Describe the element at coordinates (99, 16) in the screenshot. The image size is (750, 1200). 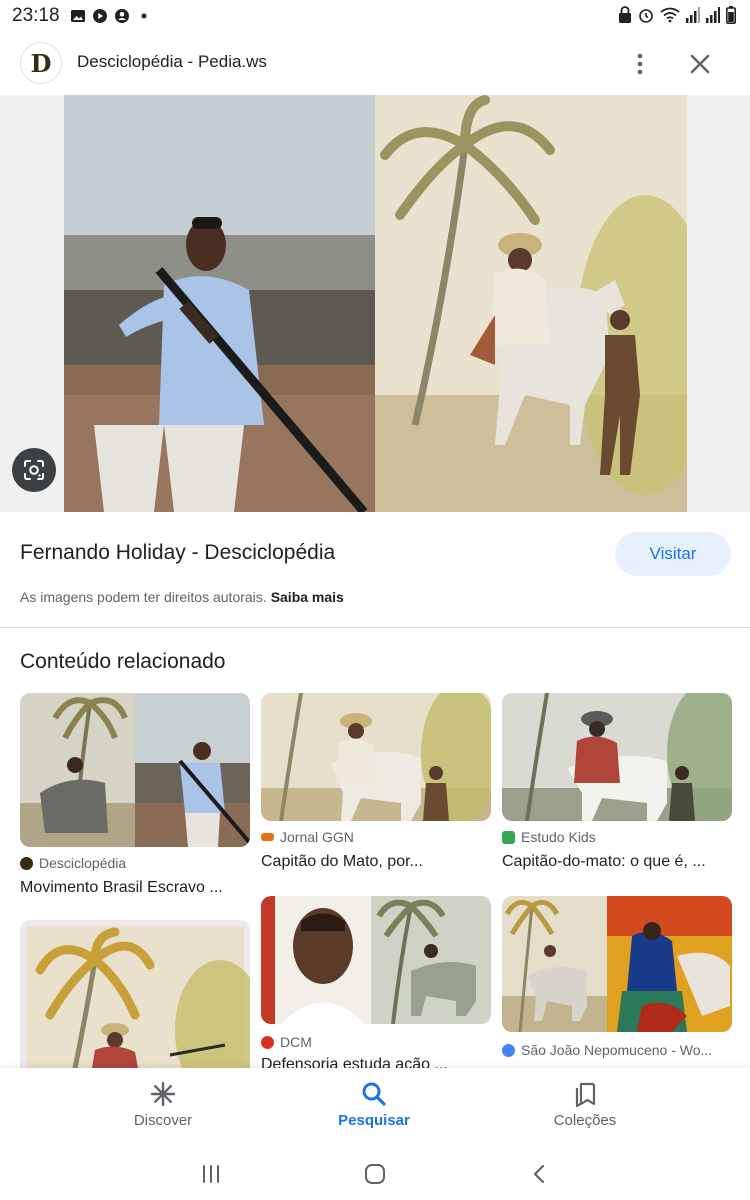
I see `youtube-icon` at that location.